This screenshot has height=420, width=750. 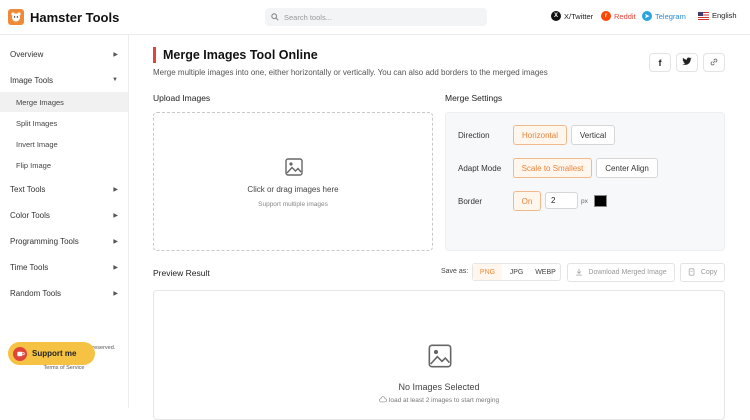 I want to click on reddit-icon: r, so click(x=606, y=16).